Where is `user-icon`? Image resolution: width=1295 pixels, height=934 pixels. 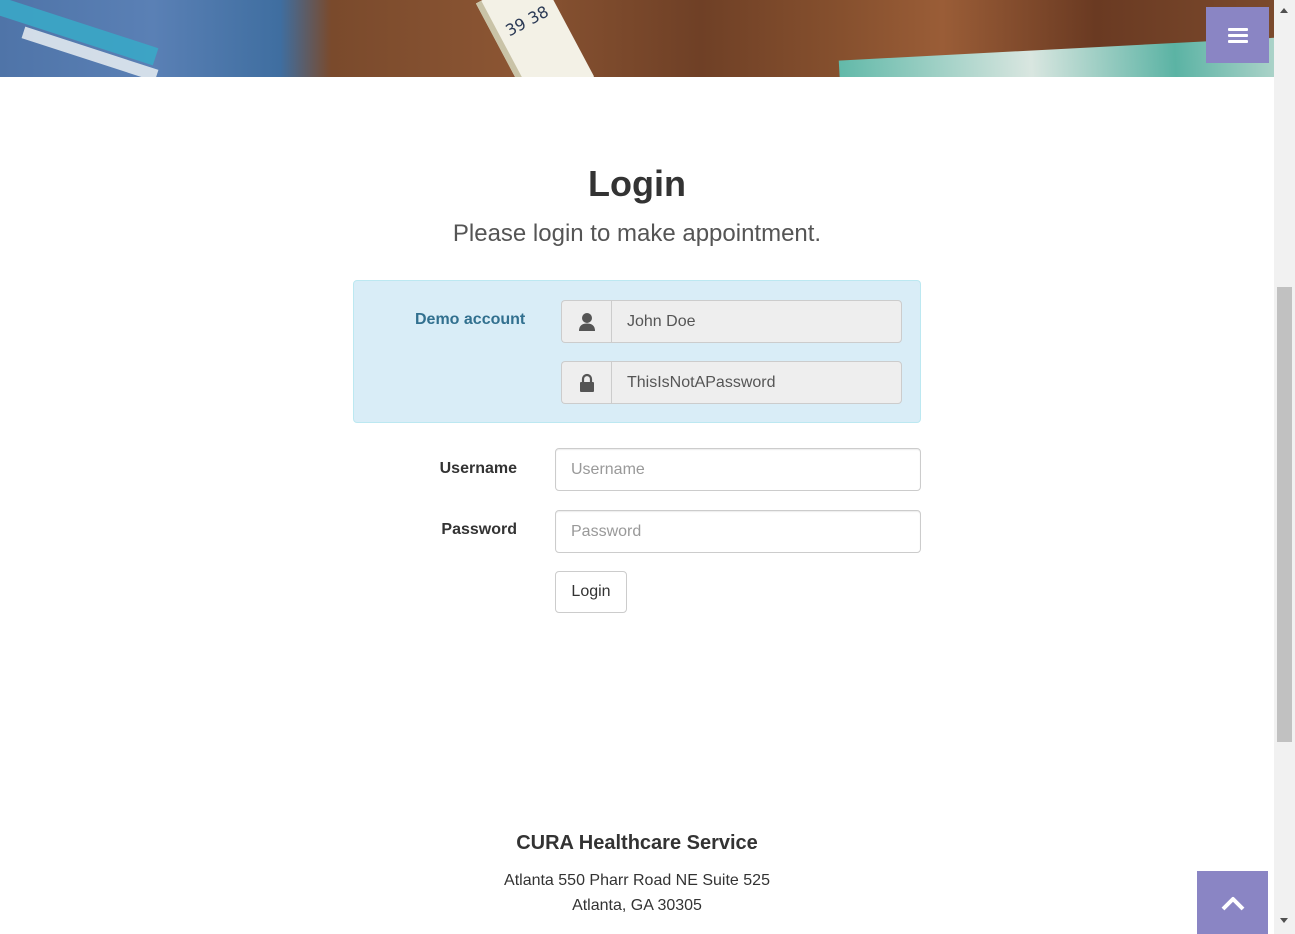 user-icon is located at coordinates (586, 321).